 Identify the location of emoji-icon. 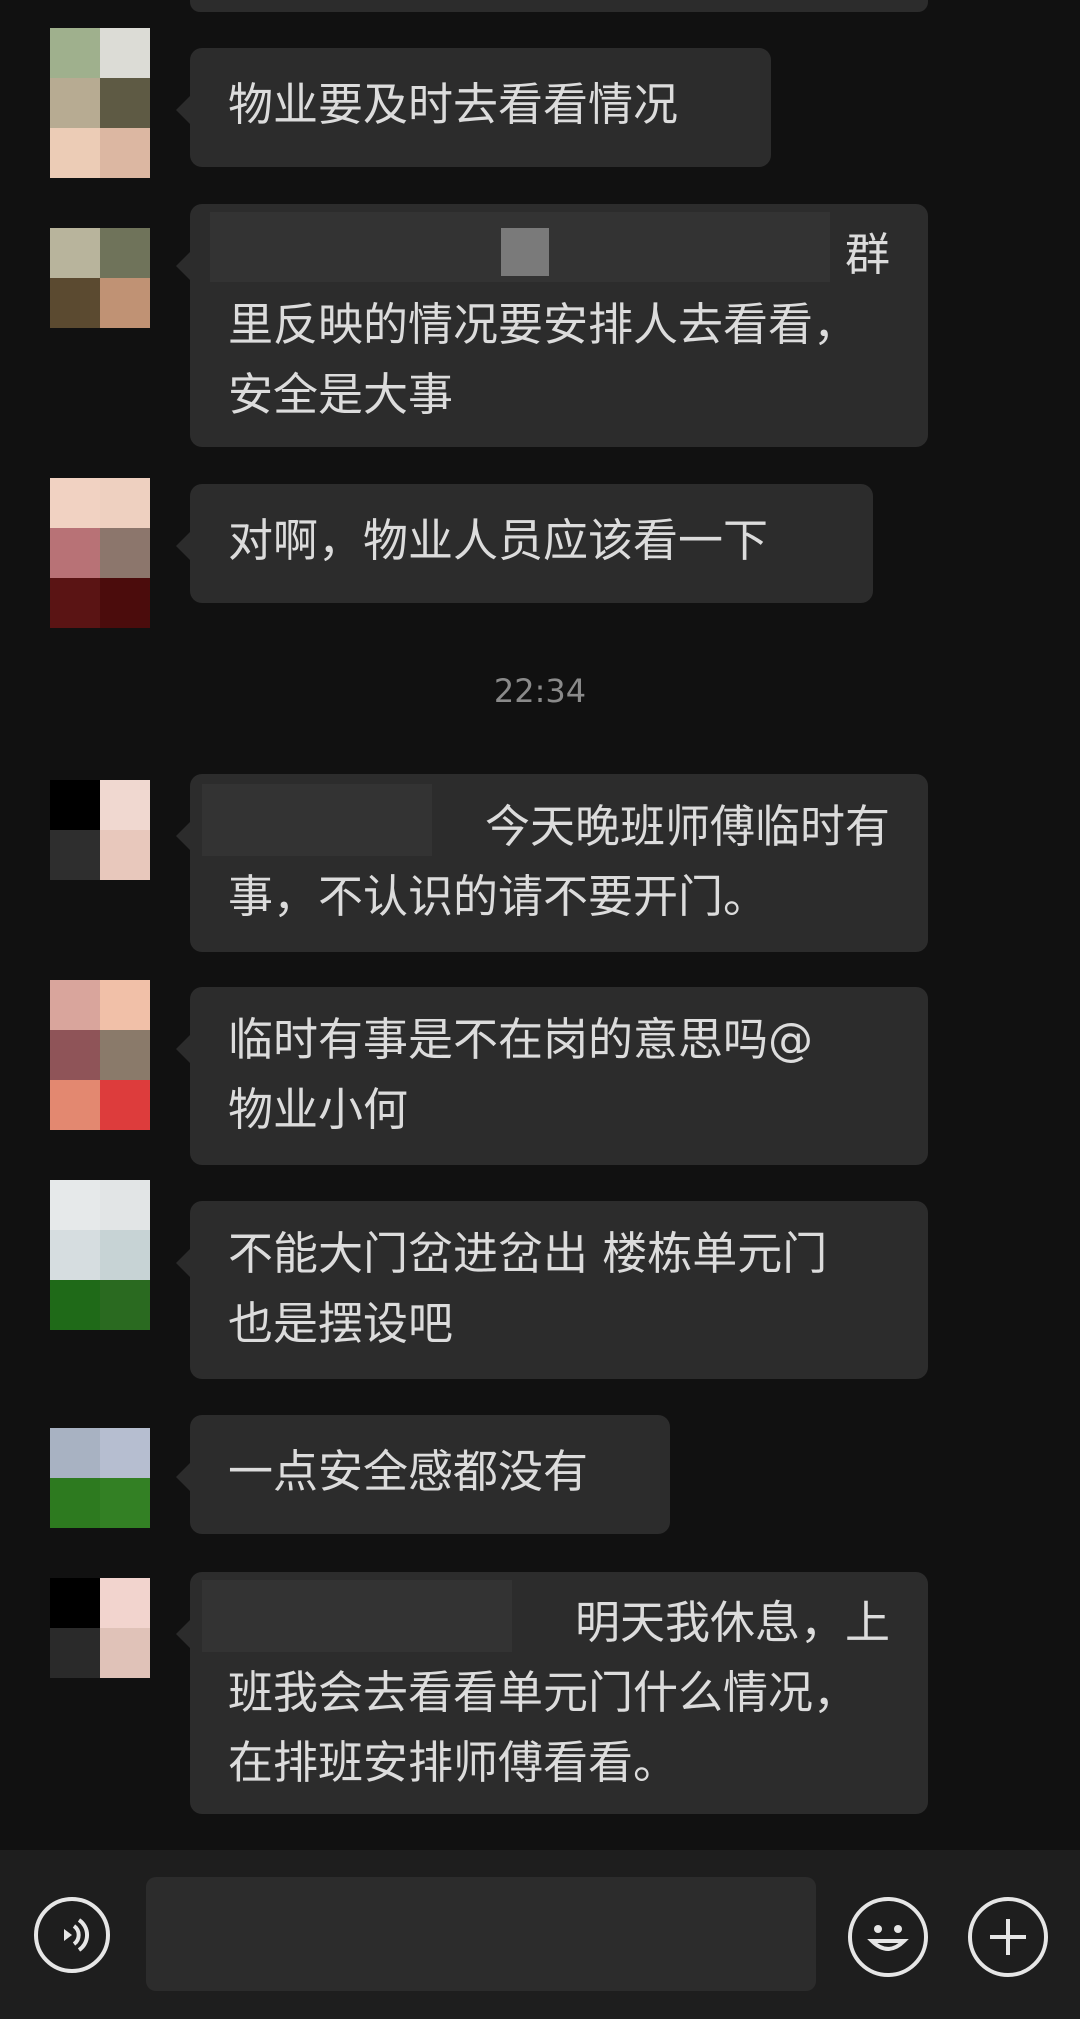
(888, 1938).